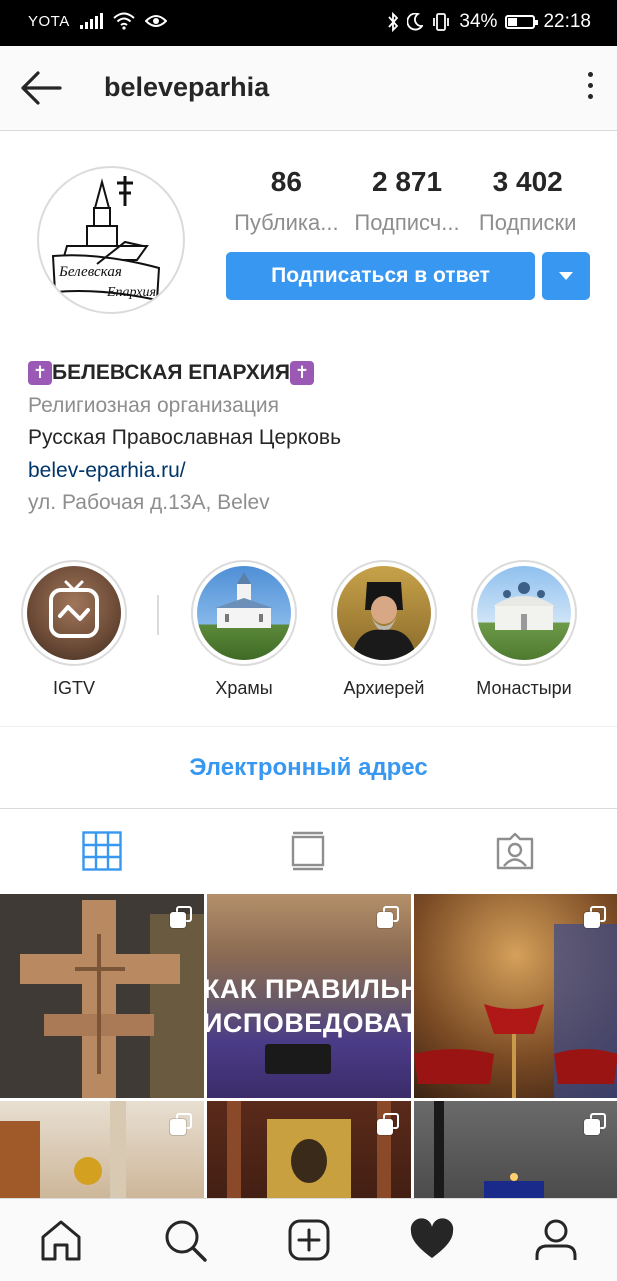 The image size is (617, 1281). I want to click on igtv-icon, so click(74, 609).